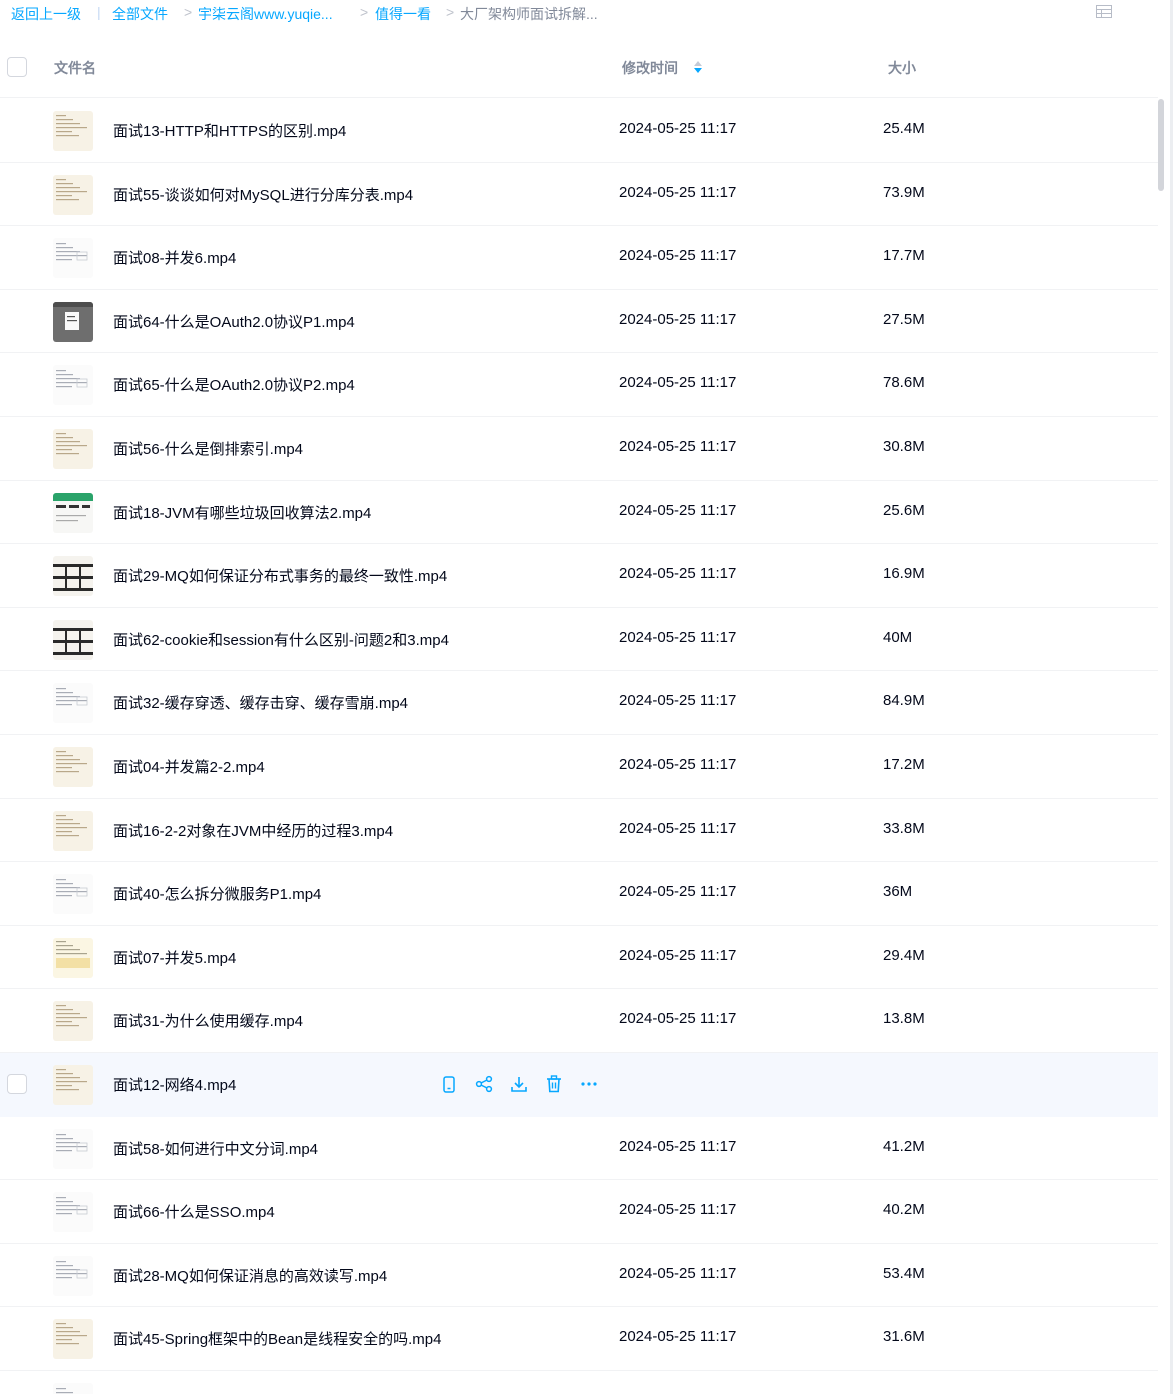 Image resolution: width=1173 pixels, height=1394 pixels. I want to click on file-row: 面试07-并发5.mp4 2024-05-25 11:17 29.4M, so click(579, 958).